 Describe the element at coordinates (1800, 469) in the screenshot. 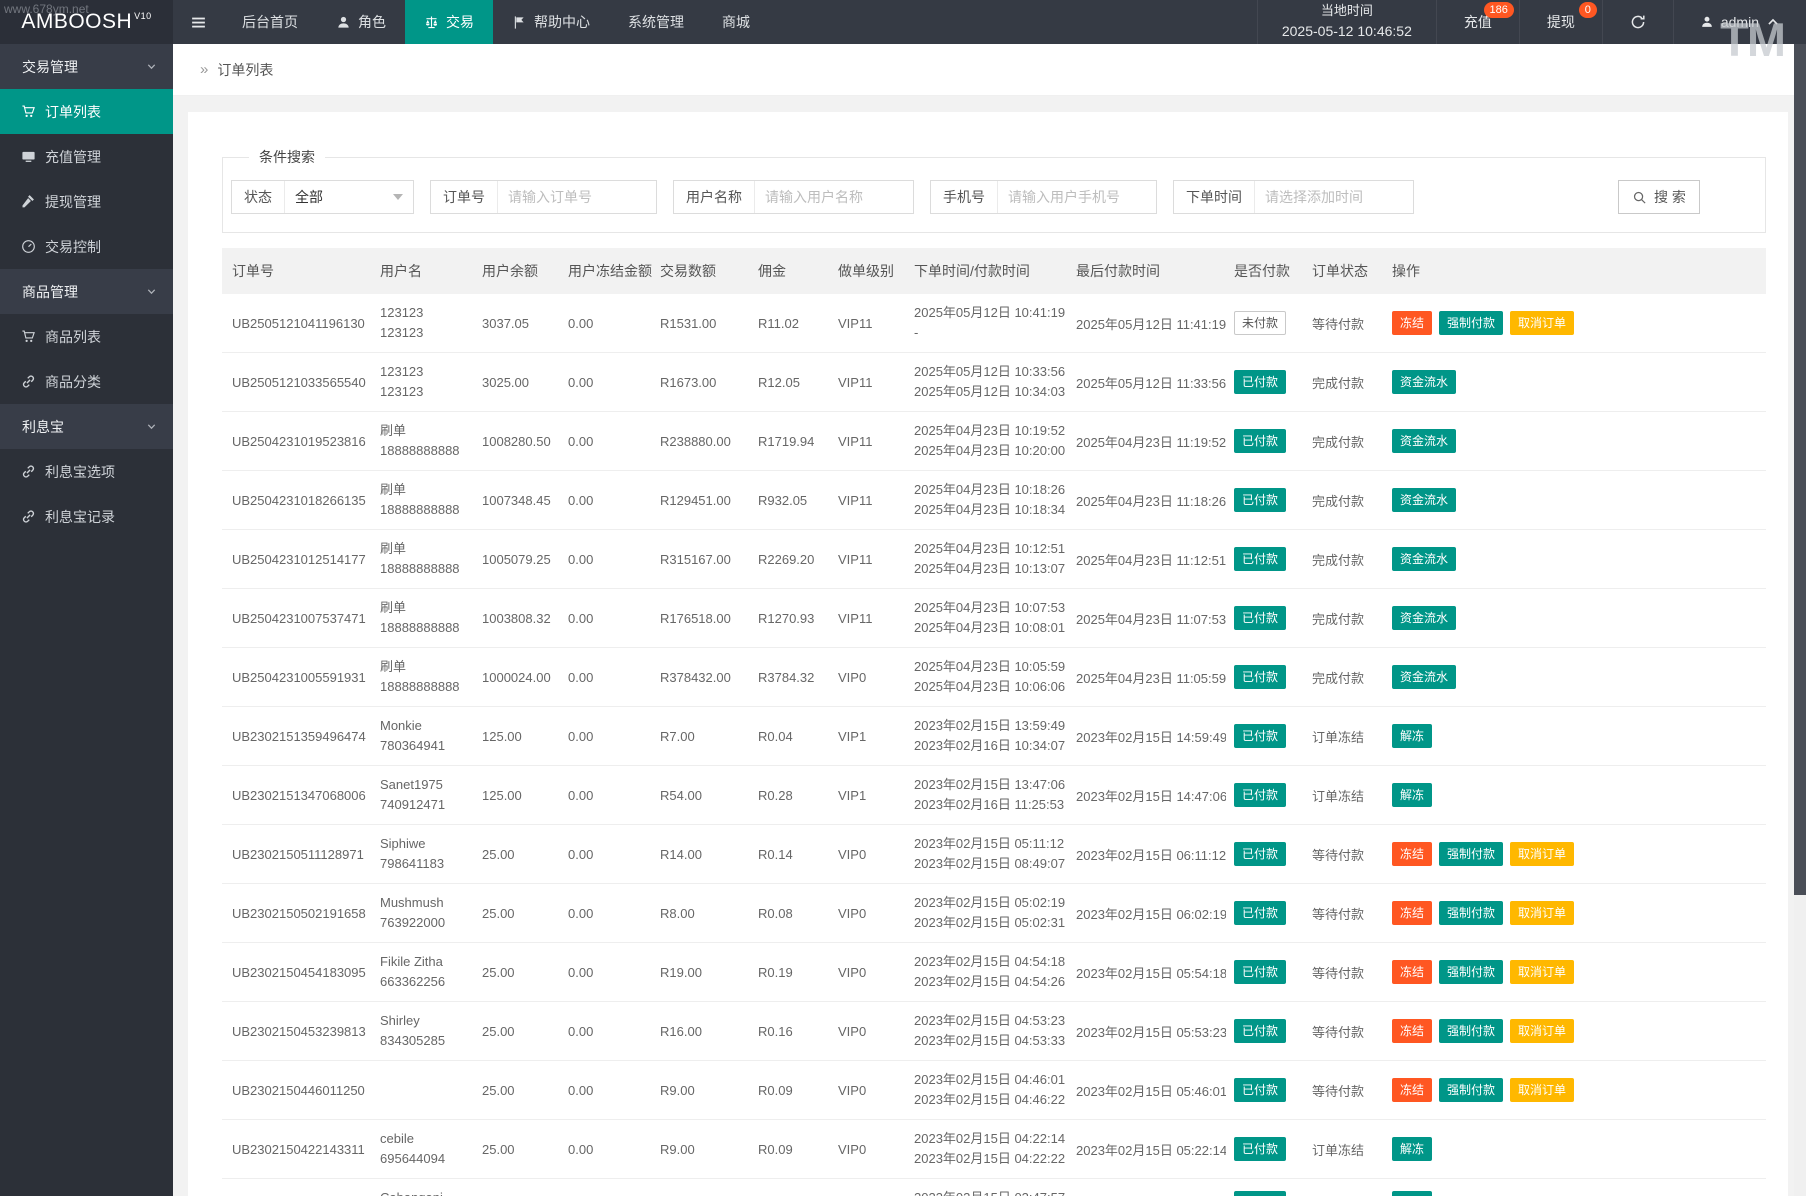

I see `scrollbar-thumb` at that location.